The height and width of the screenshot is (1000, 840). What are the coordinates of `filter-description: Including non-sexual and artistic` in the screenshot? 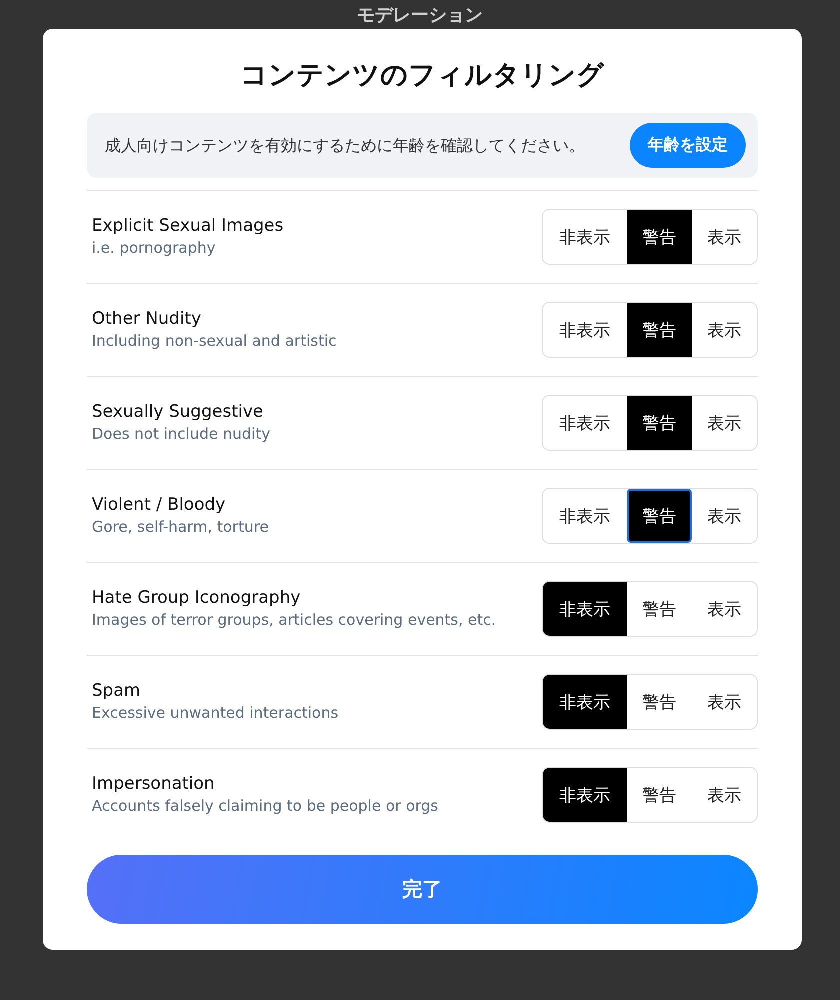 It's located at (215, 341).